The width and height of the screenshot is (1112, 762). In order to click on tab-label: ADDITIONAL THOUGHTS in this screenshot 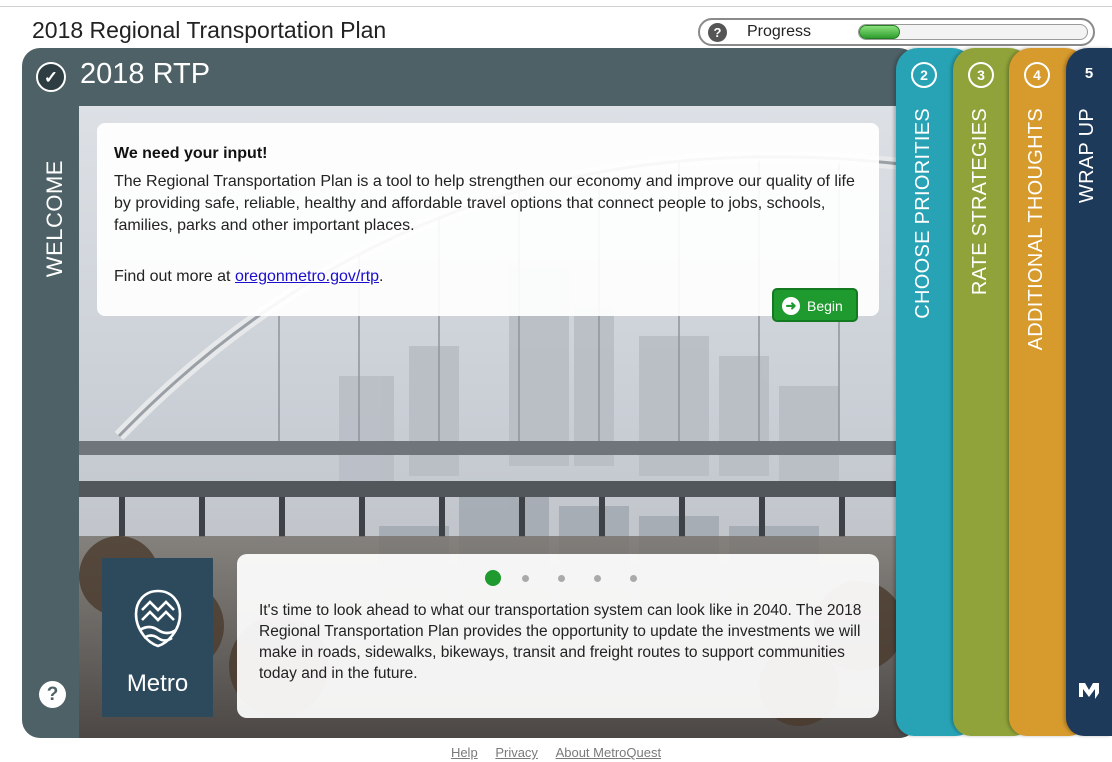, I will do `click(1036, 229)`.